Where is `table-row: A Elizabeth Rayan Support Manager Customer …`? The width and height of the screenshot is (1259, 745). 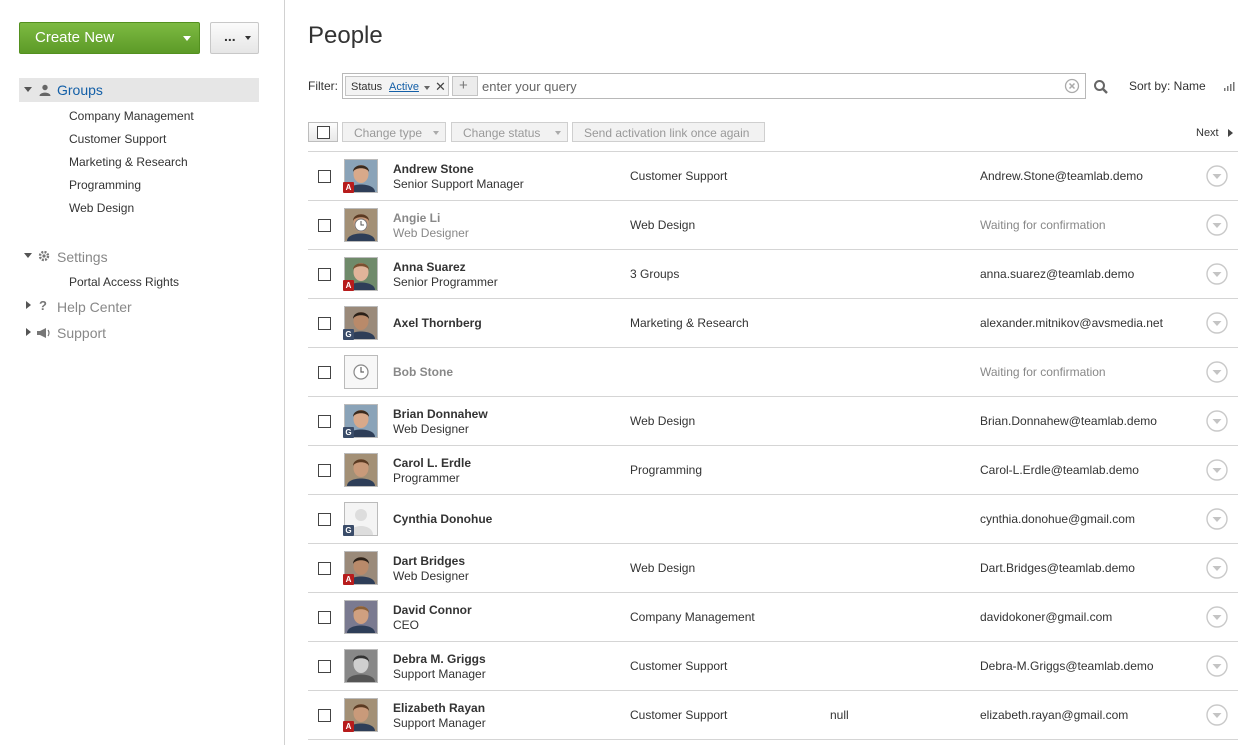 table-row: A Elizabeth Rayan Support Manager Customer … is located at coordinates (773, 715).